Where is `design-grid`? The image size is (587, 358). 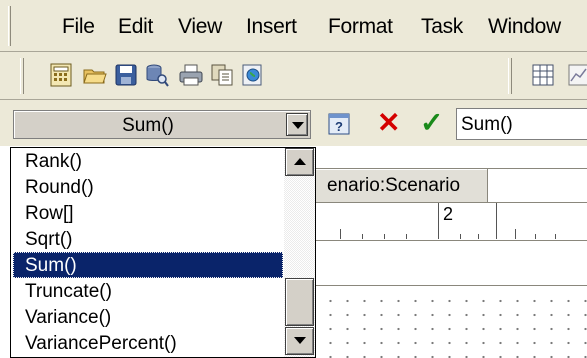
design-grid is located at coordinates (446, 326).